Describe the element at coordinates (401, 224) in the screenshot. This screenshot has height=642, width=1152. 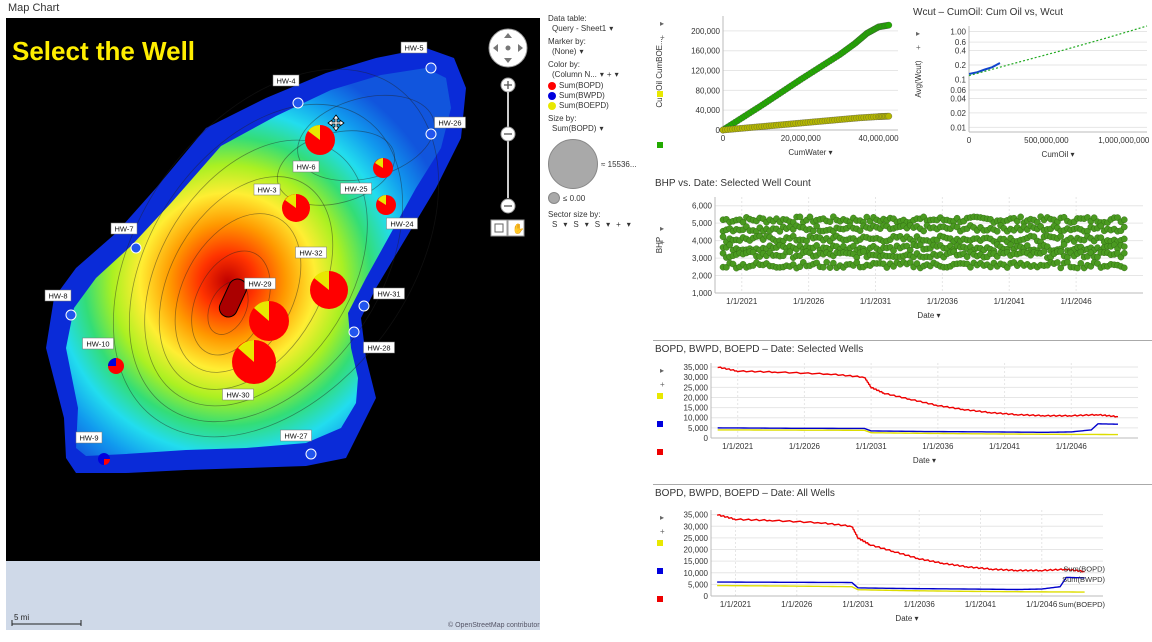
I see `svg-text: HW-24` at that location.